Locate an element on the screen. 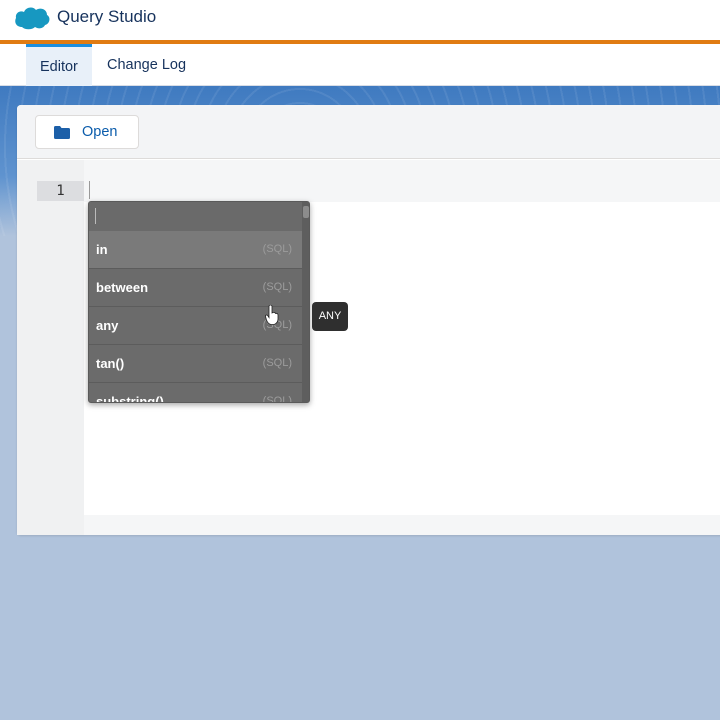  text-cursor is located at coordinates (89, 190).